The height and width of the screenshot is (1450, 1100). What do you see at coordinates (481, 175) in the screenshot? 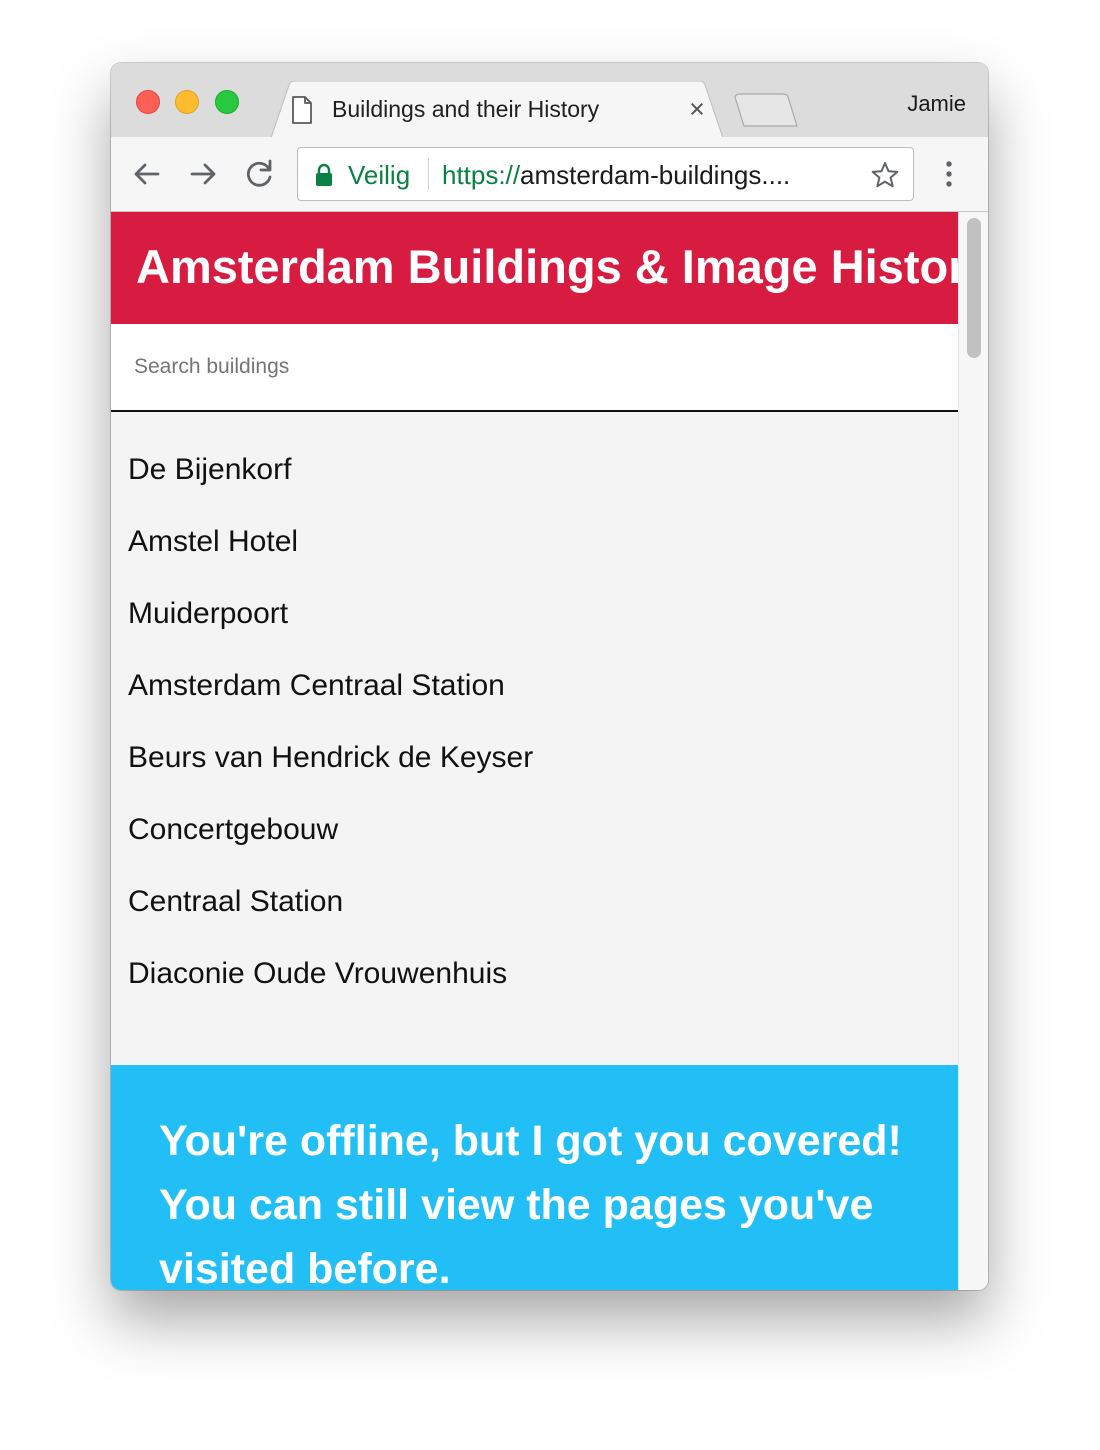
I see `url-scheme: https://` at bounding box center [481, 175].